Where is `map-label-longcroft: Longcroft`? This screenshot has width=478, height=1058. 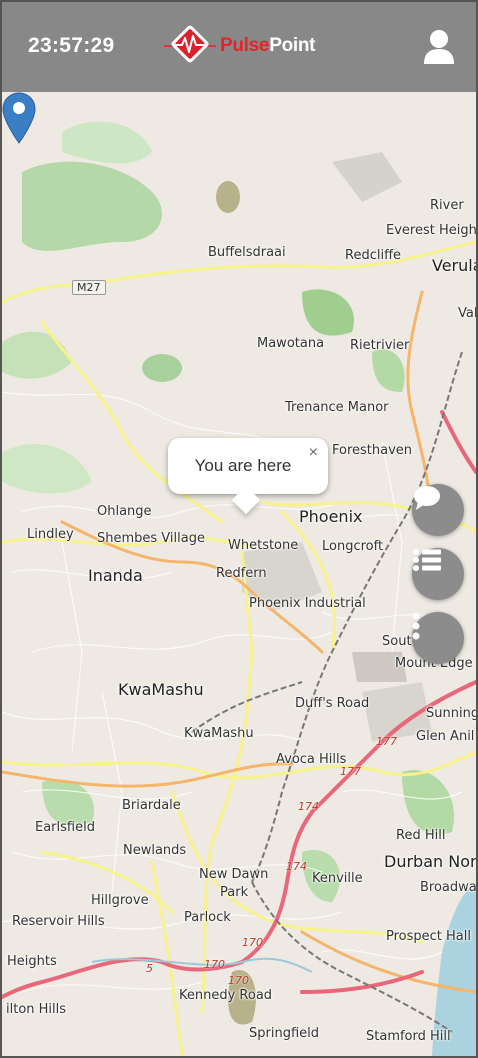 map-label-longcroft: Longcroft is located at coordinates (353, 546).